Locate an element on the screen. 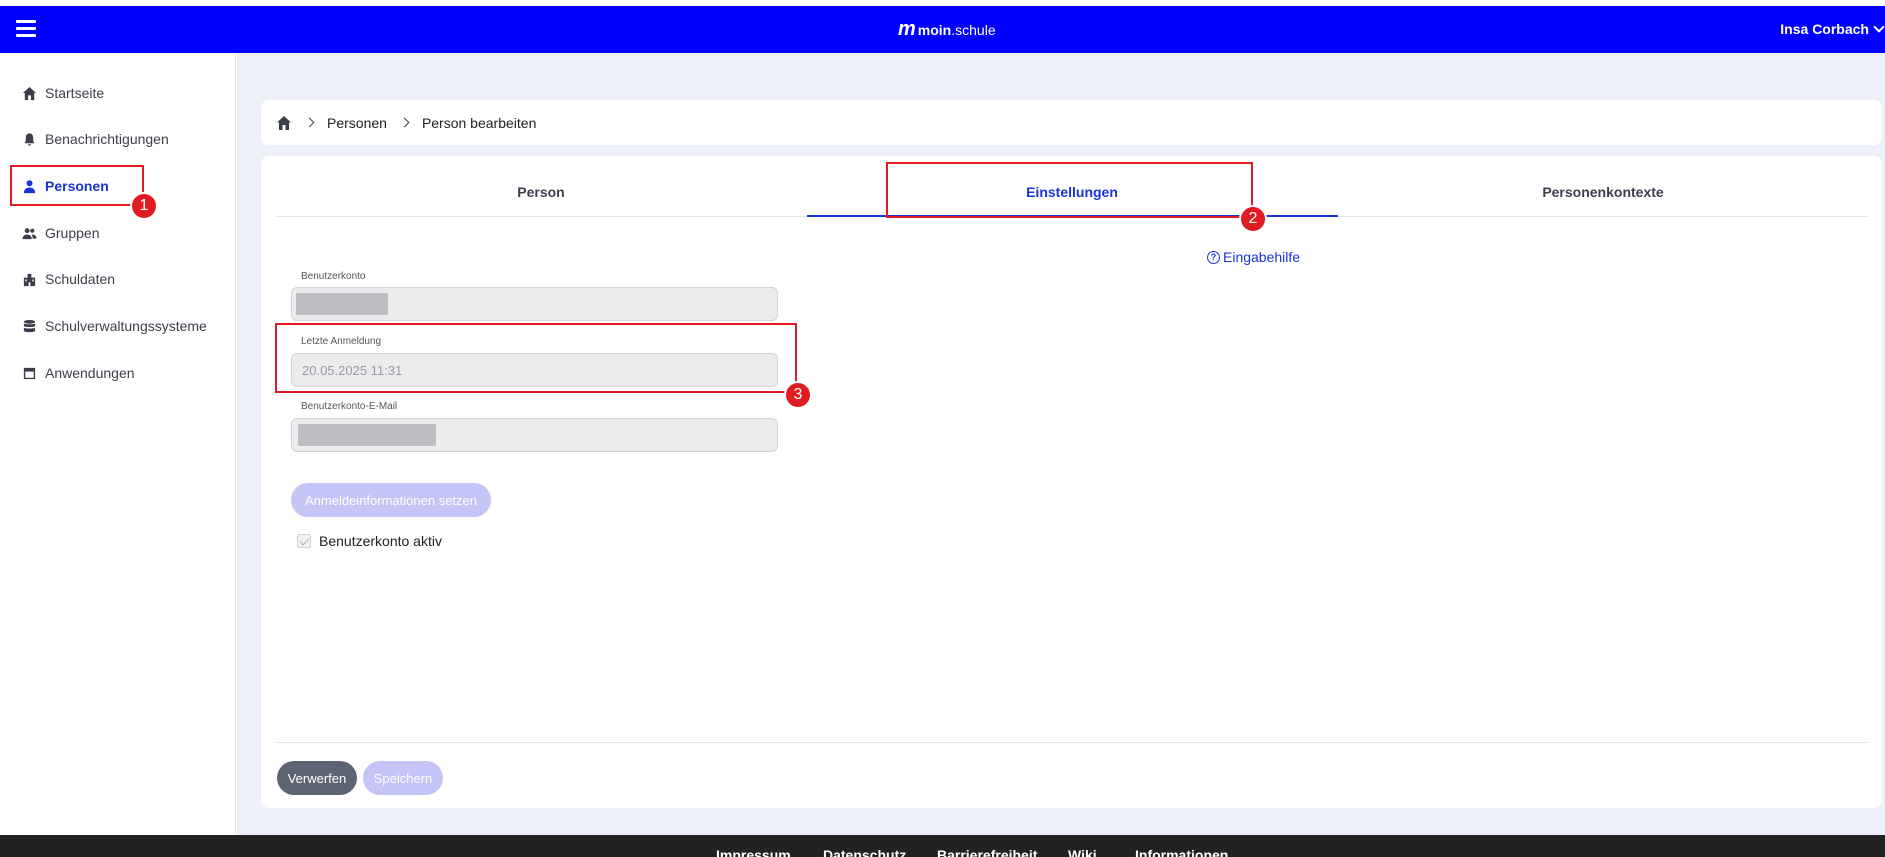 This screenshot has height=857, width=1885. breadcrumb-link-personen: Personen is located at coordinates (357, 123).